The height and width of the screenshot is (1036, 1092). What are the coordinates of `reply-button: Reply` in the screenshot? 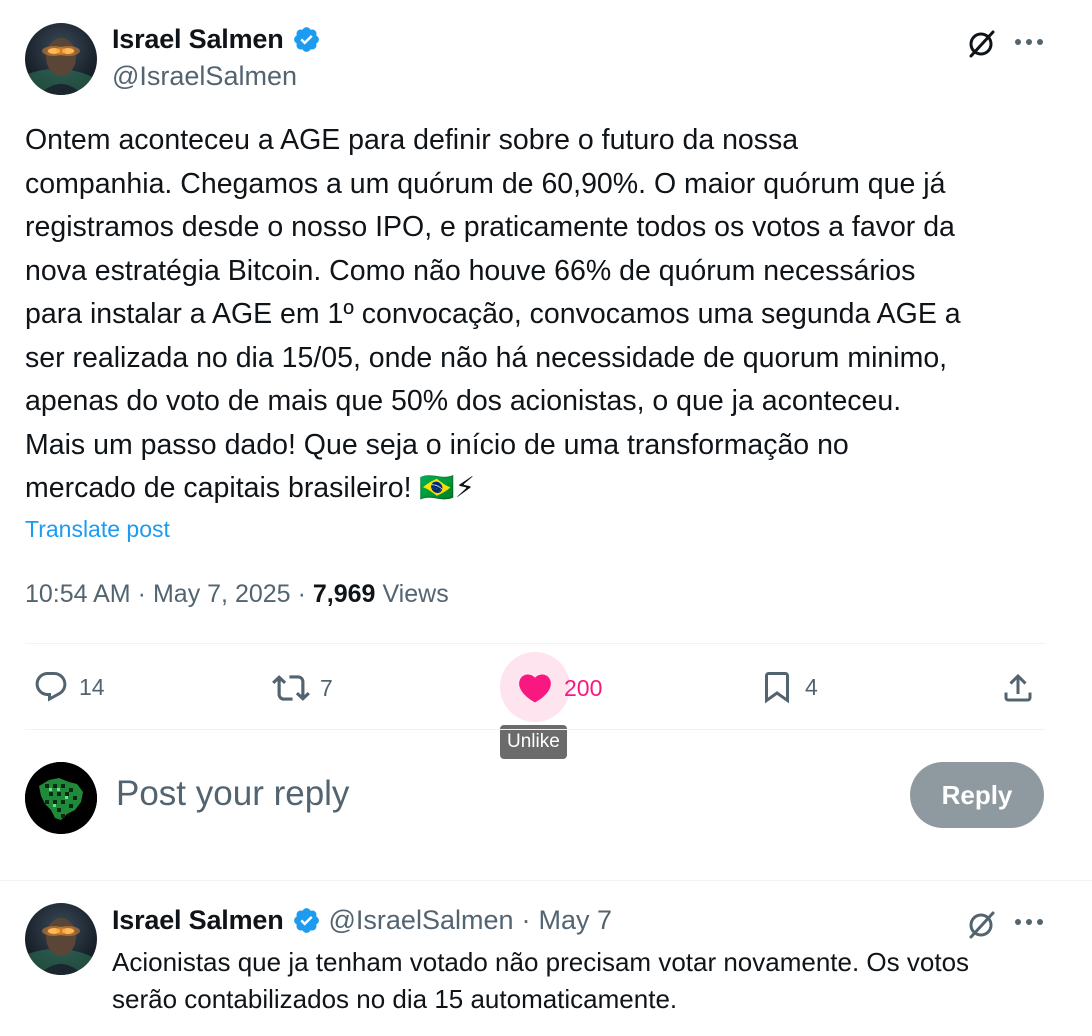 It's located at (977, 795).